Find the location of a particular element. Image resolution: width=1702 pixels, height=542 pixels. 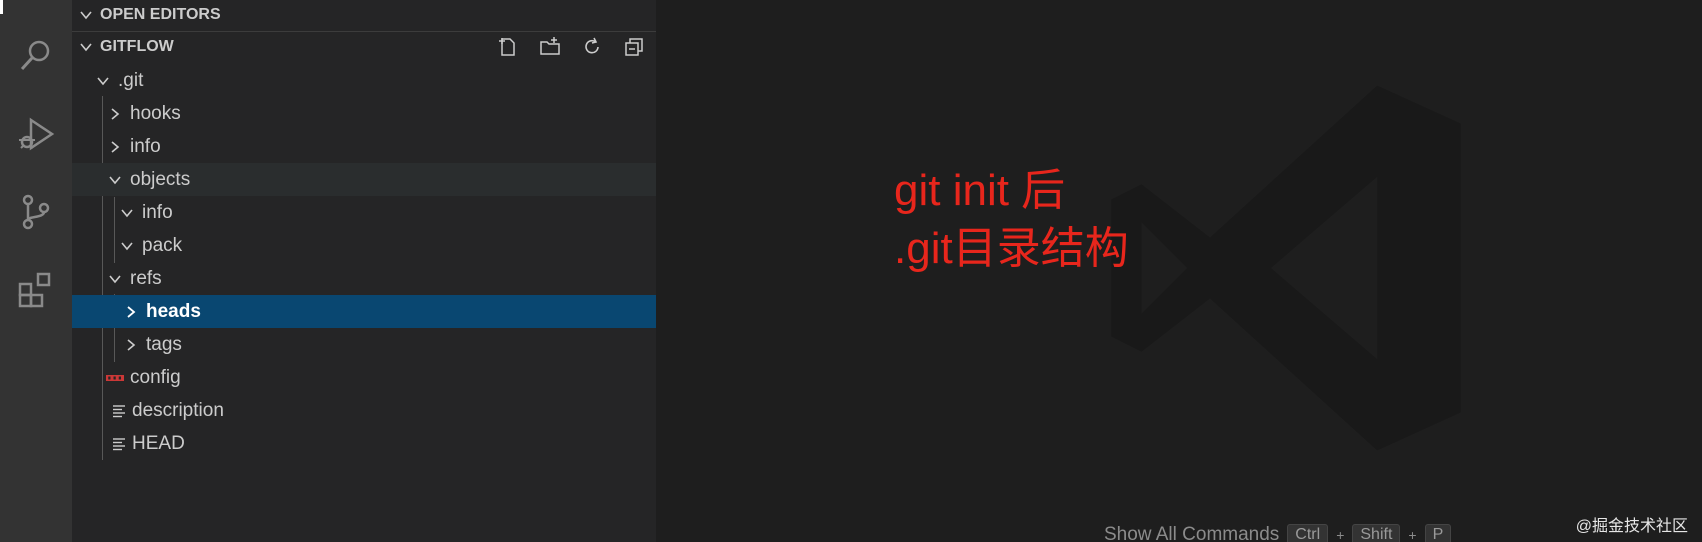

annotation-line-1: git init 后 is located at coordinates (980, 190).